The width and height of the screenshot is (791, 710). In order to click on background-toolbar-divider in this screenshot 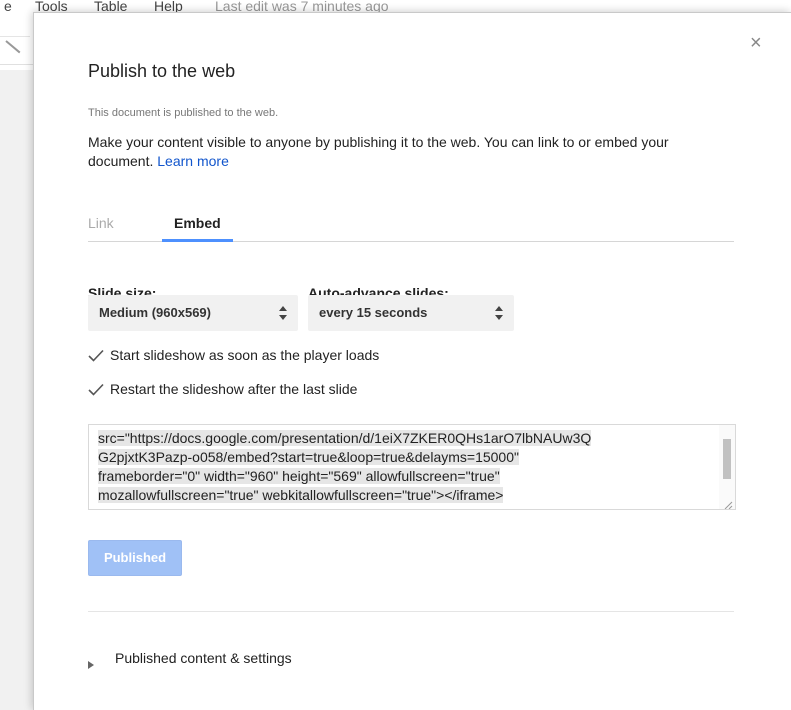, I will do `click(15, 36)`.